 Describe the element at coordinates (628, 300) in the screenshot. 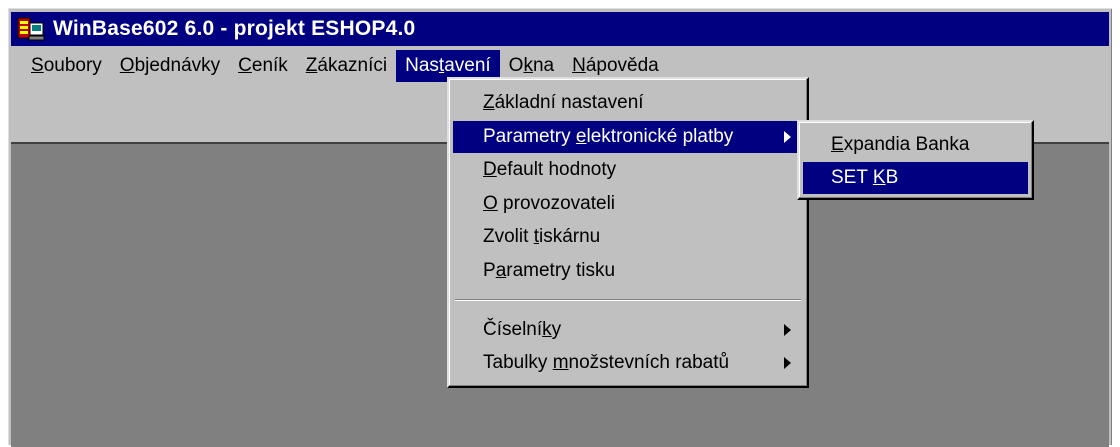

I see `menu-separator` at that location.